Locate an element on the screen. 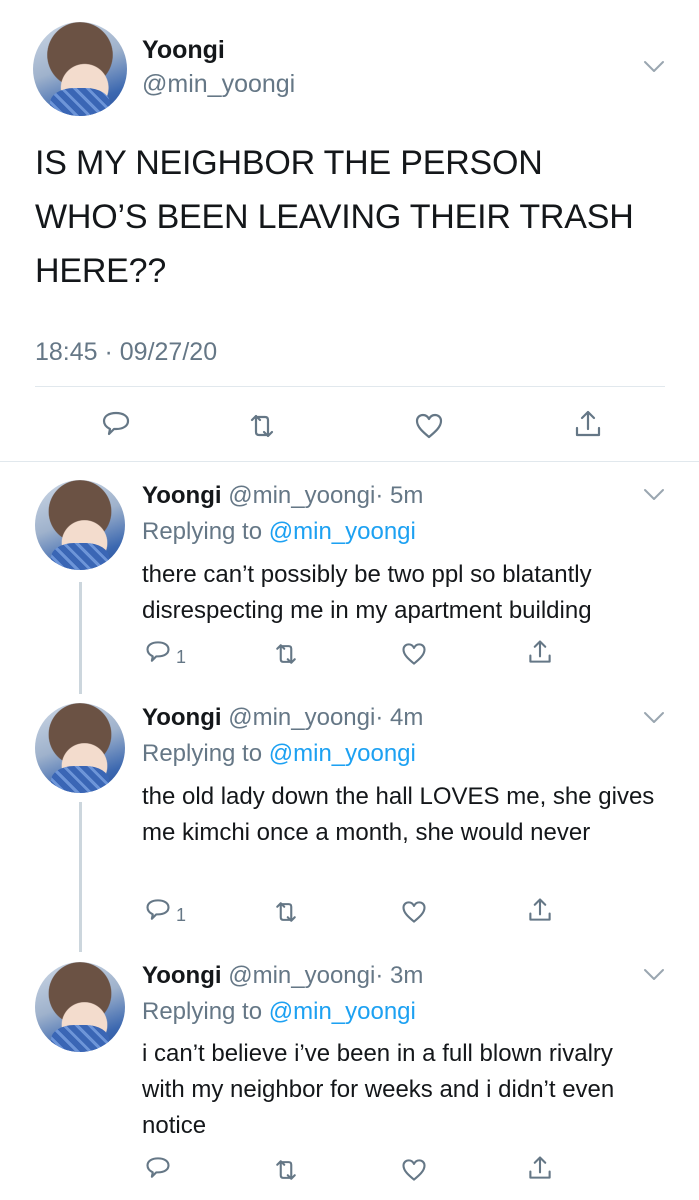  main-author-handle: @min_yoongi is located at coordinates (218, 84).